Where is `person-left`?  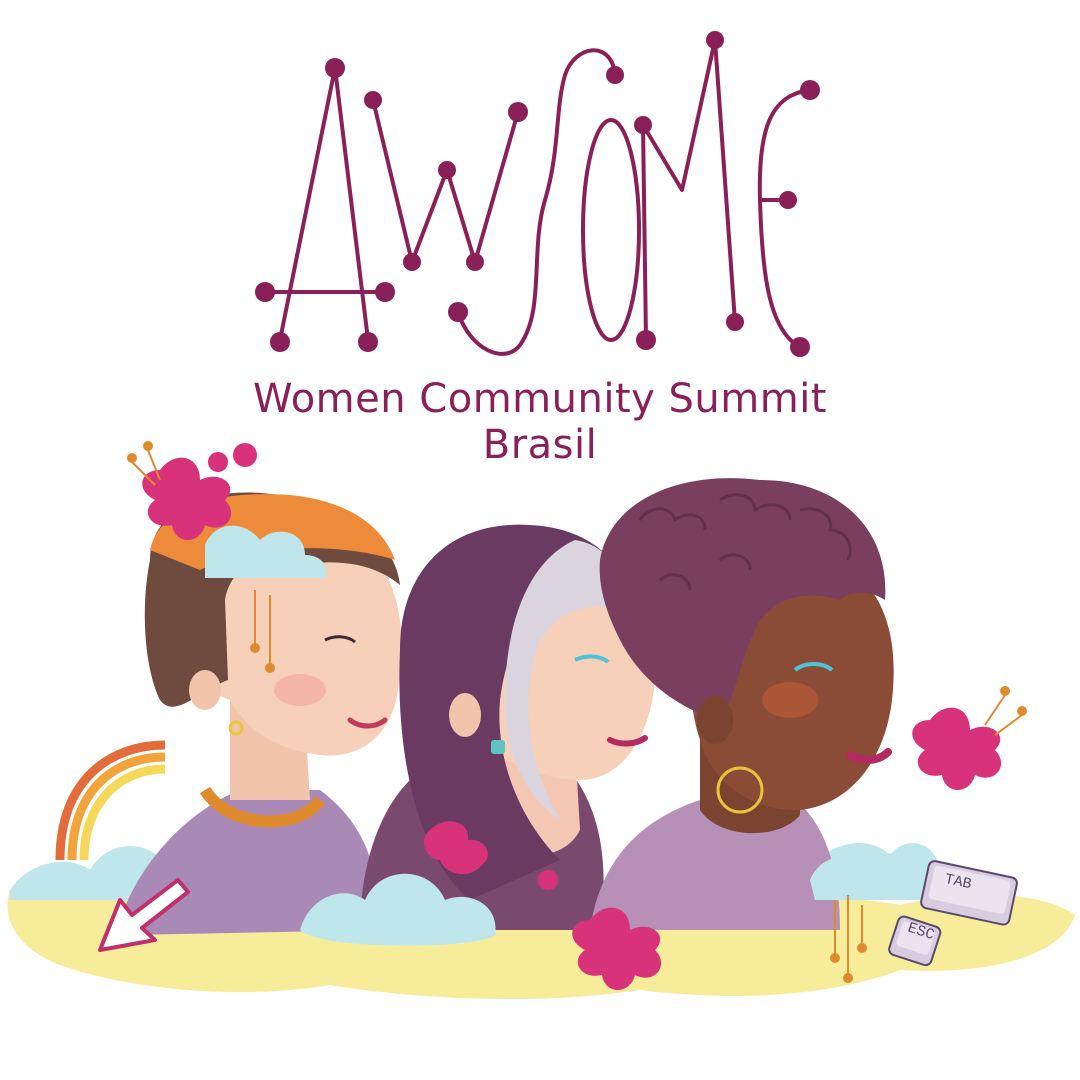 person-left is located at coordinates (261, 713).